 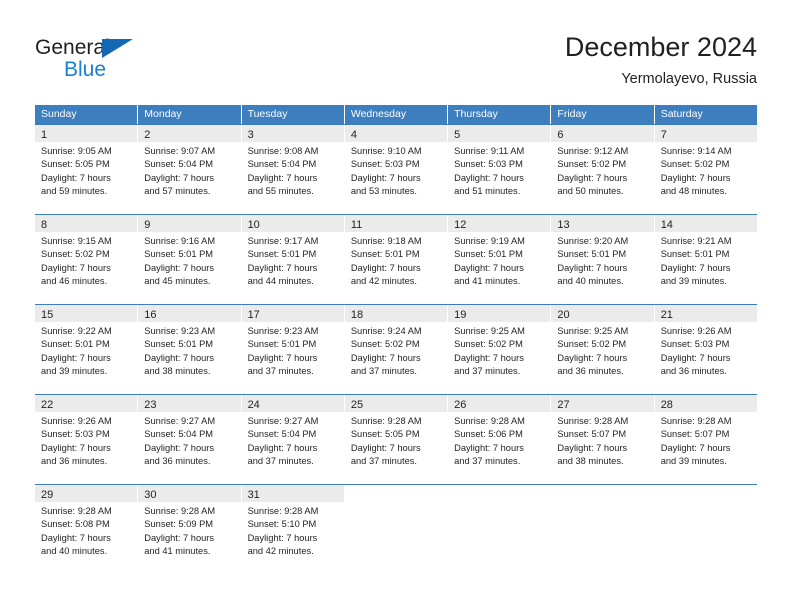 What do you see at coordinates (660, 47) in the screenshot?
I see `page-title: December 2024` at bounding box center [660, 47].